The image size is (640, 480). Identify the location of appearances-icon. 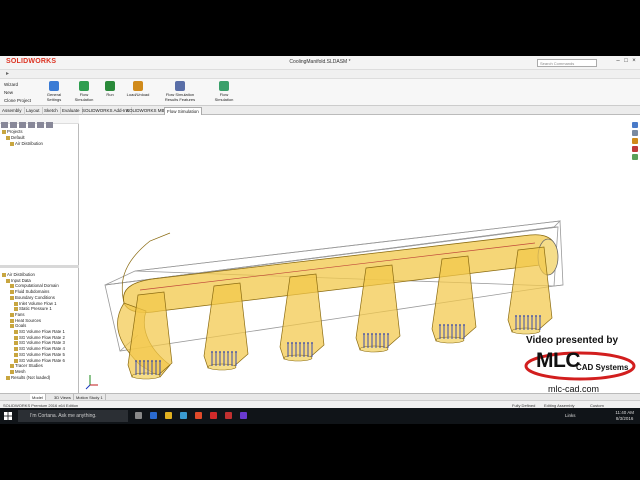
(635, 149).